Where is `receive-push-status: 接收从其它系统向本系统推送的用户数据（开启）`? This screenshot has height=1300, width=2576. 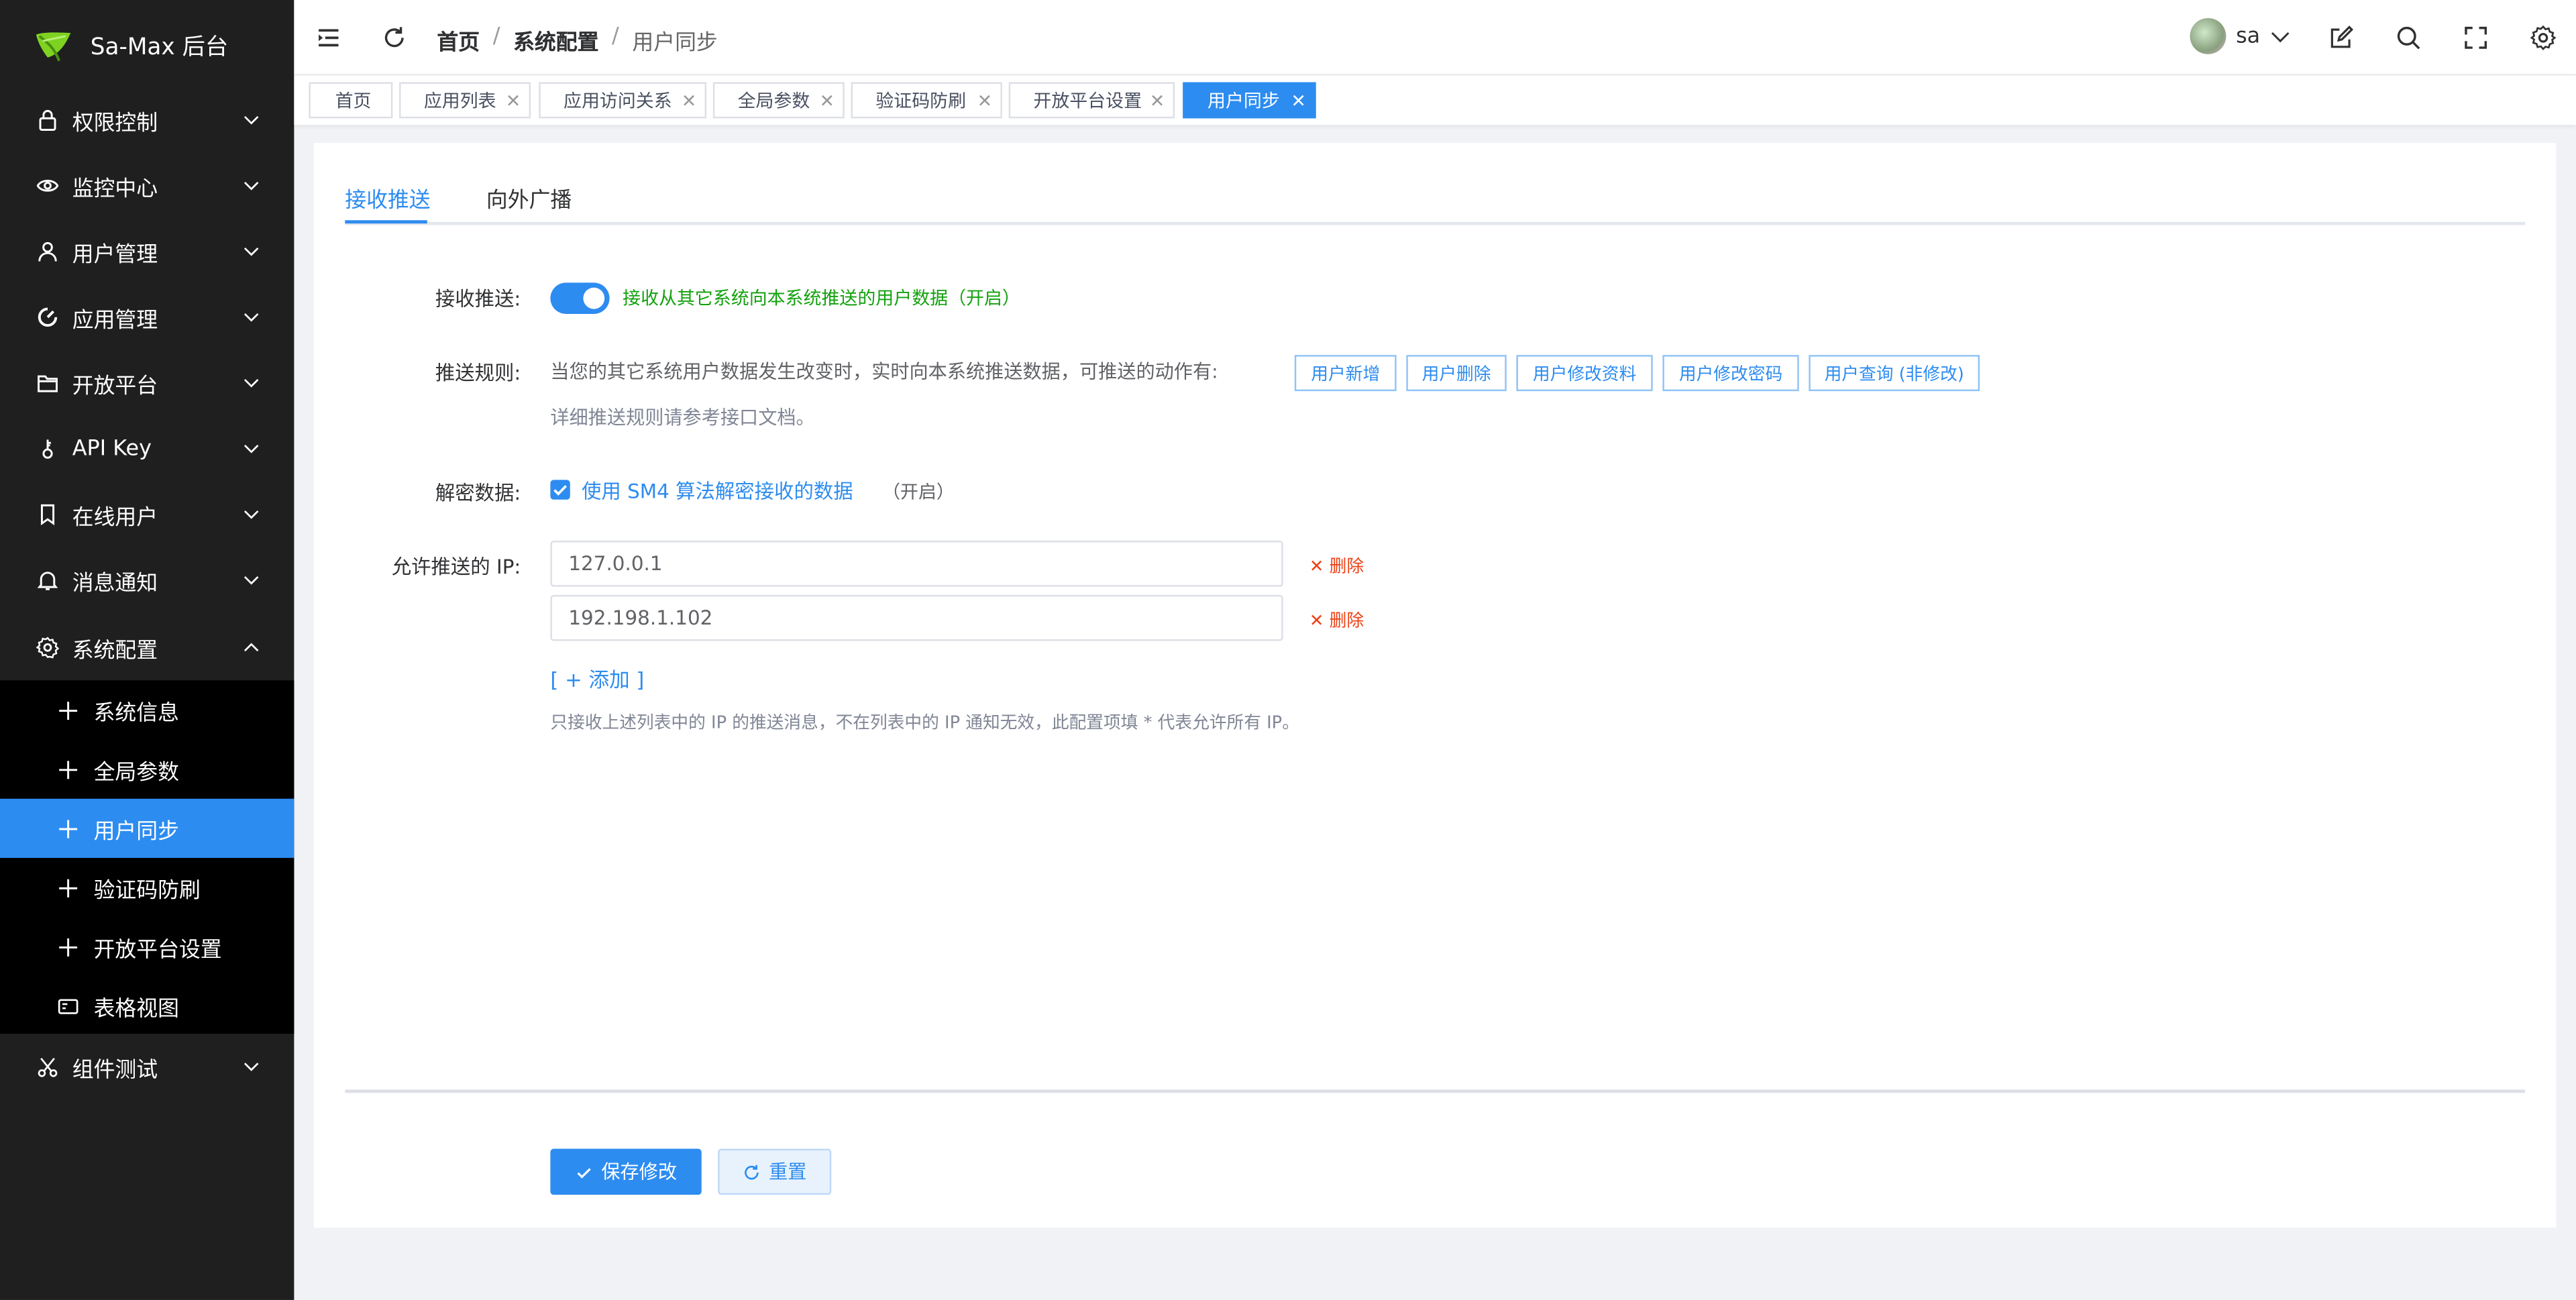
receive-push-status: 接收从其它系统向本系统推送的用户数据（开启） is located at coordinates (821, 298).